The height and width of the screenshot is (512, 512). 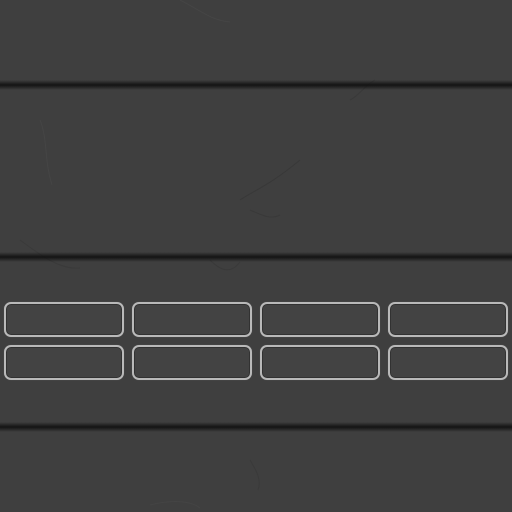 I want to click on slot-grid, so click(x=256, y=341).